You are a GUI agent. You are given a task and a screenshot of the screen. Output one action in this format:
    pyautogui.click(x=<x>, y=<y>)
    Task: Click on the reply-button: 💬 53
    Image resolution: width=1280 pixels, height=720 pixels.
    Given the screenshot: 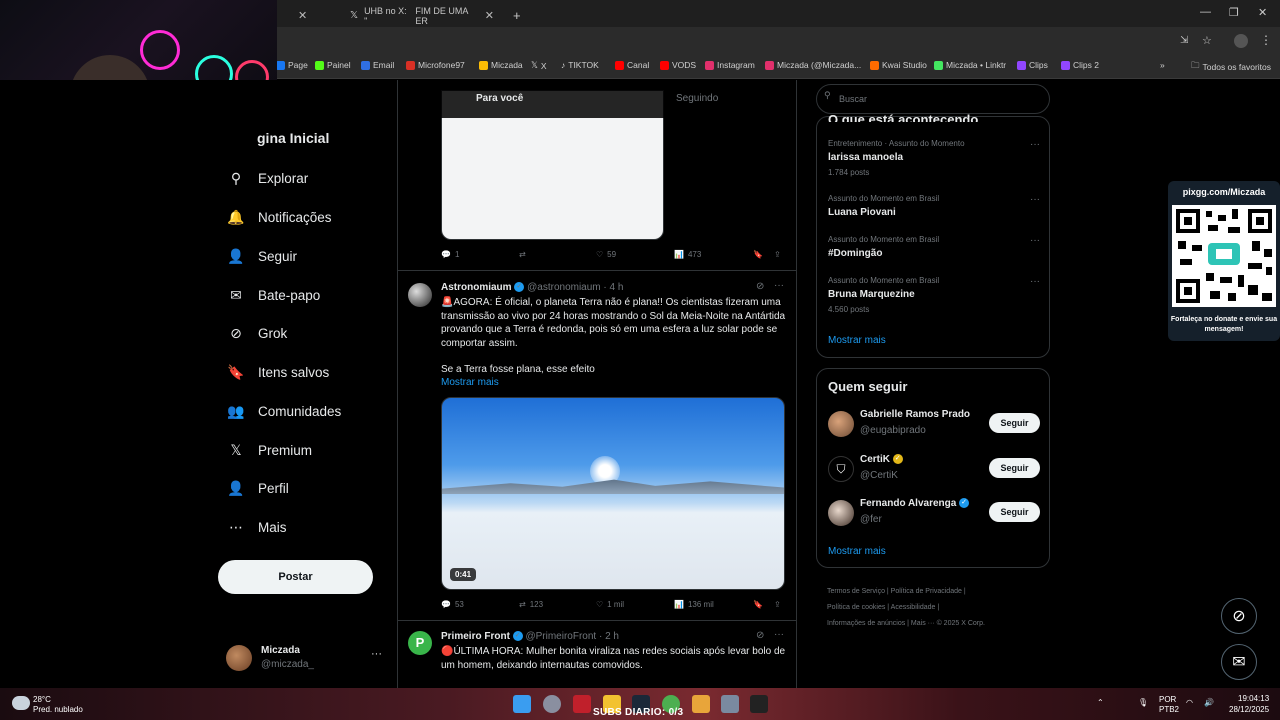 What is the action you would take?
    pyautogui.click(x=452, y=604)
    